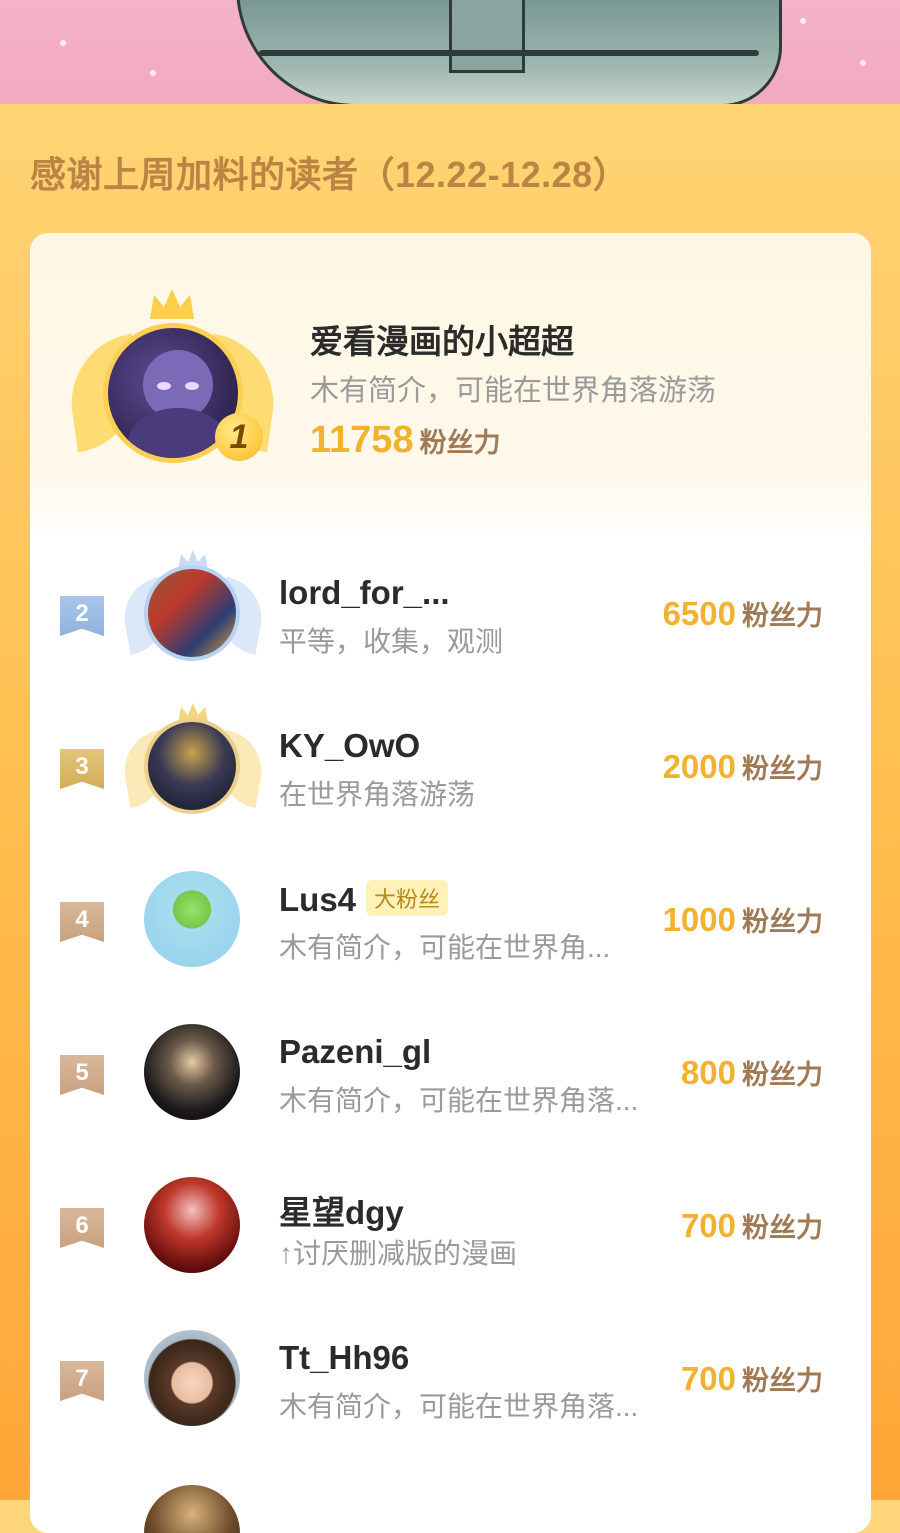 The width and height of the screenshot is (900, 1533). Describe the element at coordinates (708, 1072) in the screenshot. I see `fan-power-value: 800` at that location.